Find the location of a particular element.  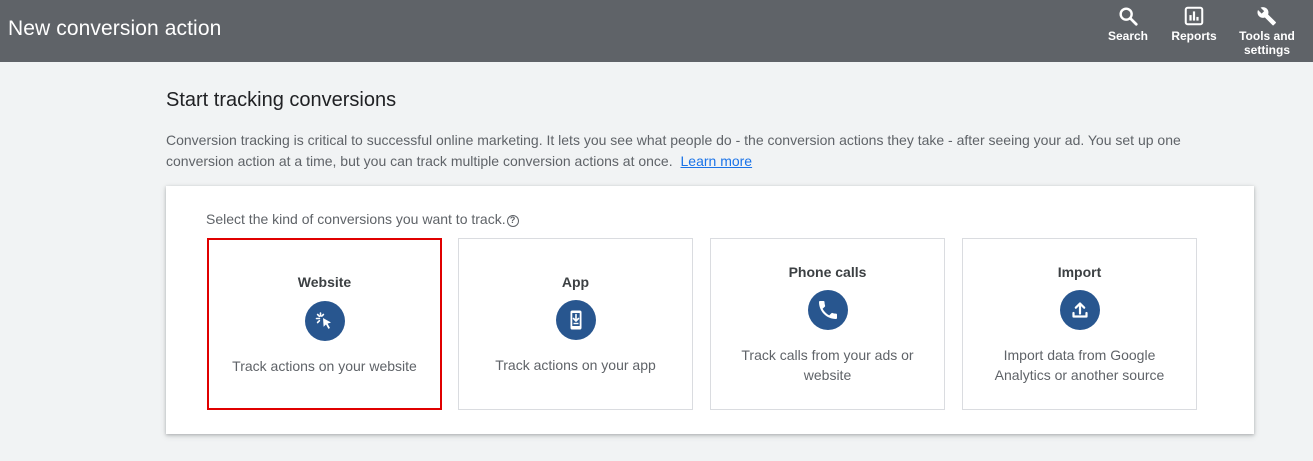

reports-label: Reports is located at coordinates (1194, 36).